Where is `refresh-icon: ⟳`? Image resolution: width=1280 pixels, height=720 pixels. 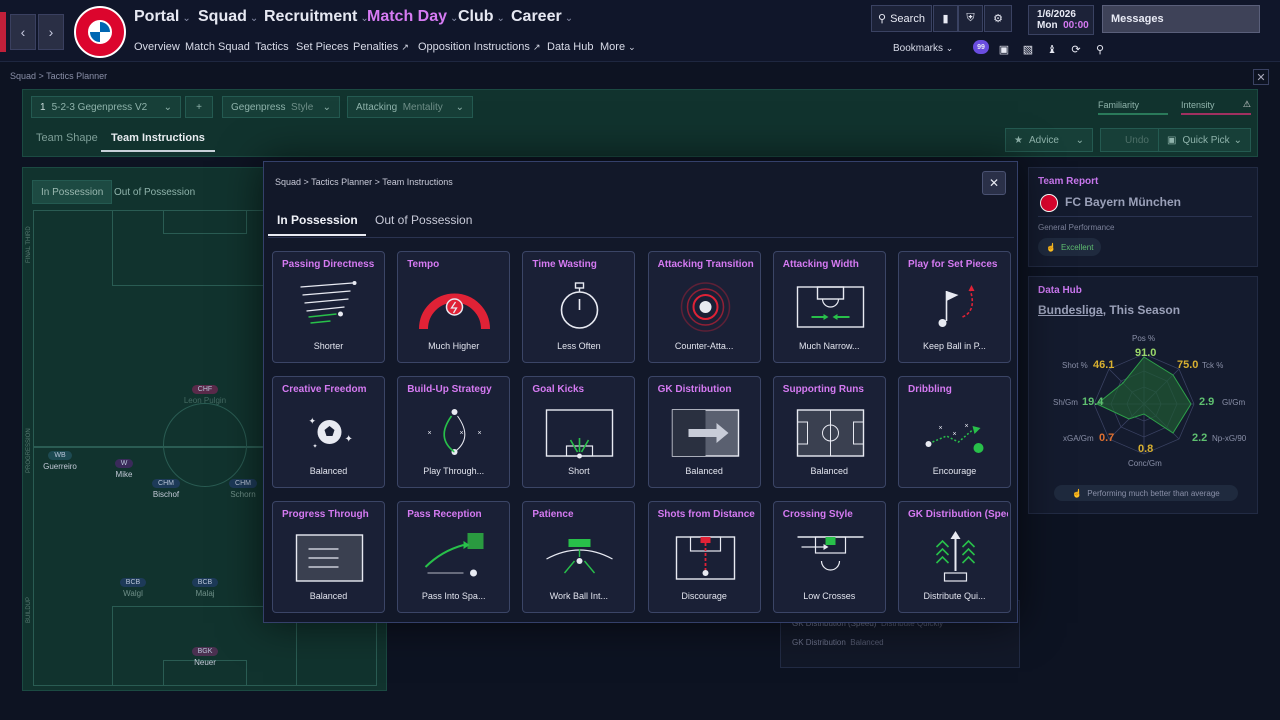 refresh-icon: ⟳ is located at coordinates (1076, 49).